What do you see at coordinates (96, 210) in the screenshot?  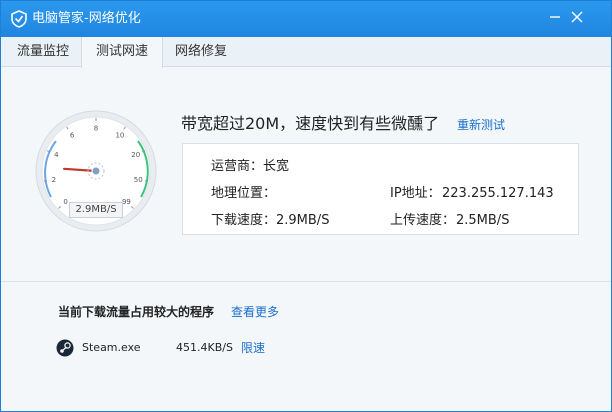 I see `gauge-readout: 2.9MB/S` at bounding box center [96, 210].